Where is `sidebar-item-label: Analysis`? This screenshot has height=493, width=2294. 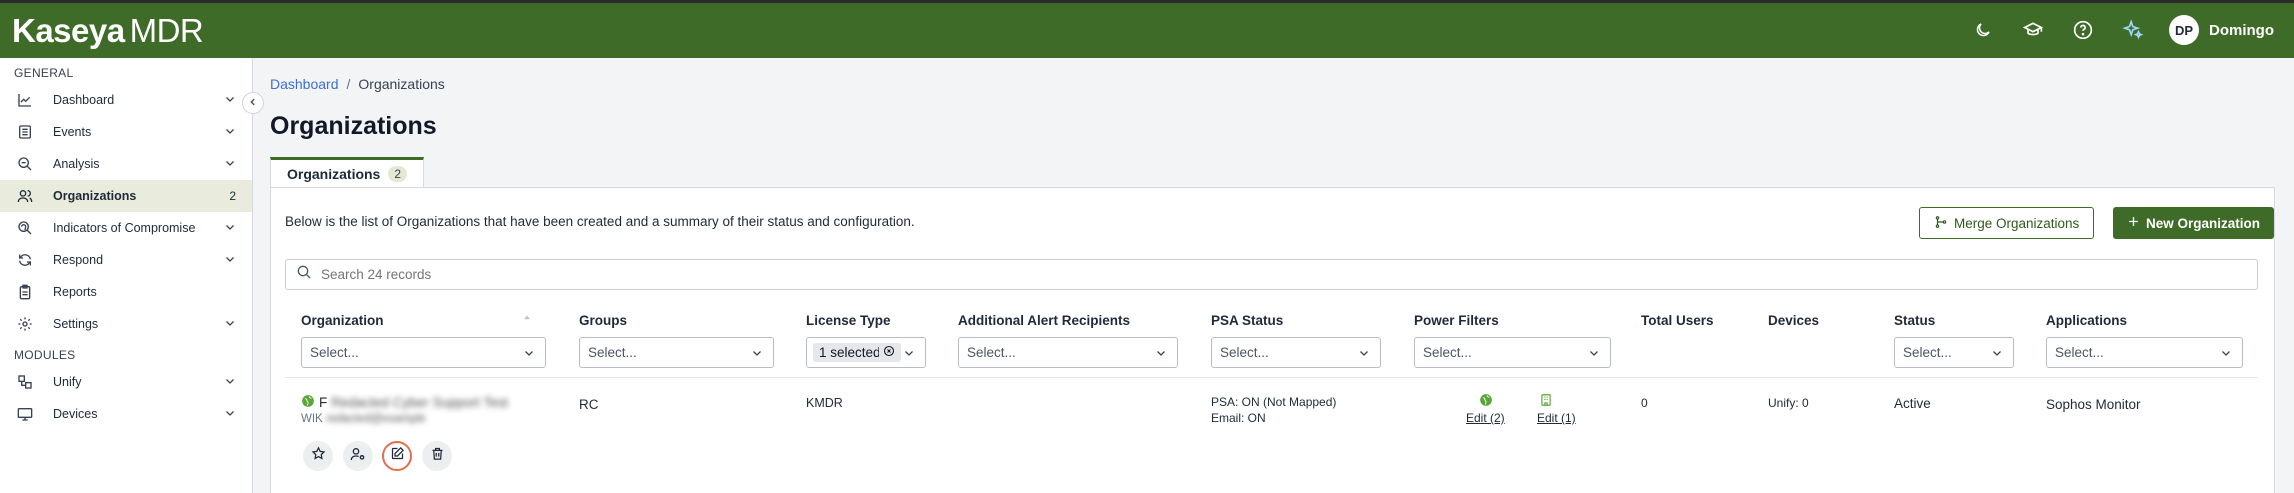
sidebar-item-label: Analysis is located at coordinates (76, 164).